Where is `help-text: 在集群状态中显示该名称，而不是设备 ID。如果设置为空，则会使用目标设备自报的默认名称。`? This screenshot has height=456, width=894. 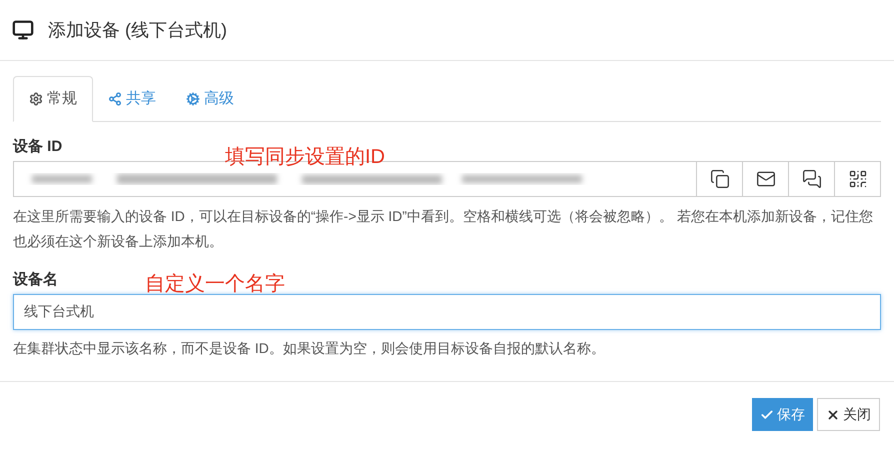
help-text: 在集群状态中显示该名称，而不是设备 ID。如果设置为空，则会使用目标设备自报的默认名称。 is located at coordinates (309, 348).